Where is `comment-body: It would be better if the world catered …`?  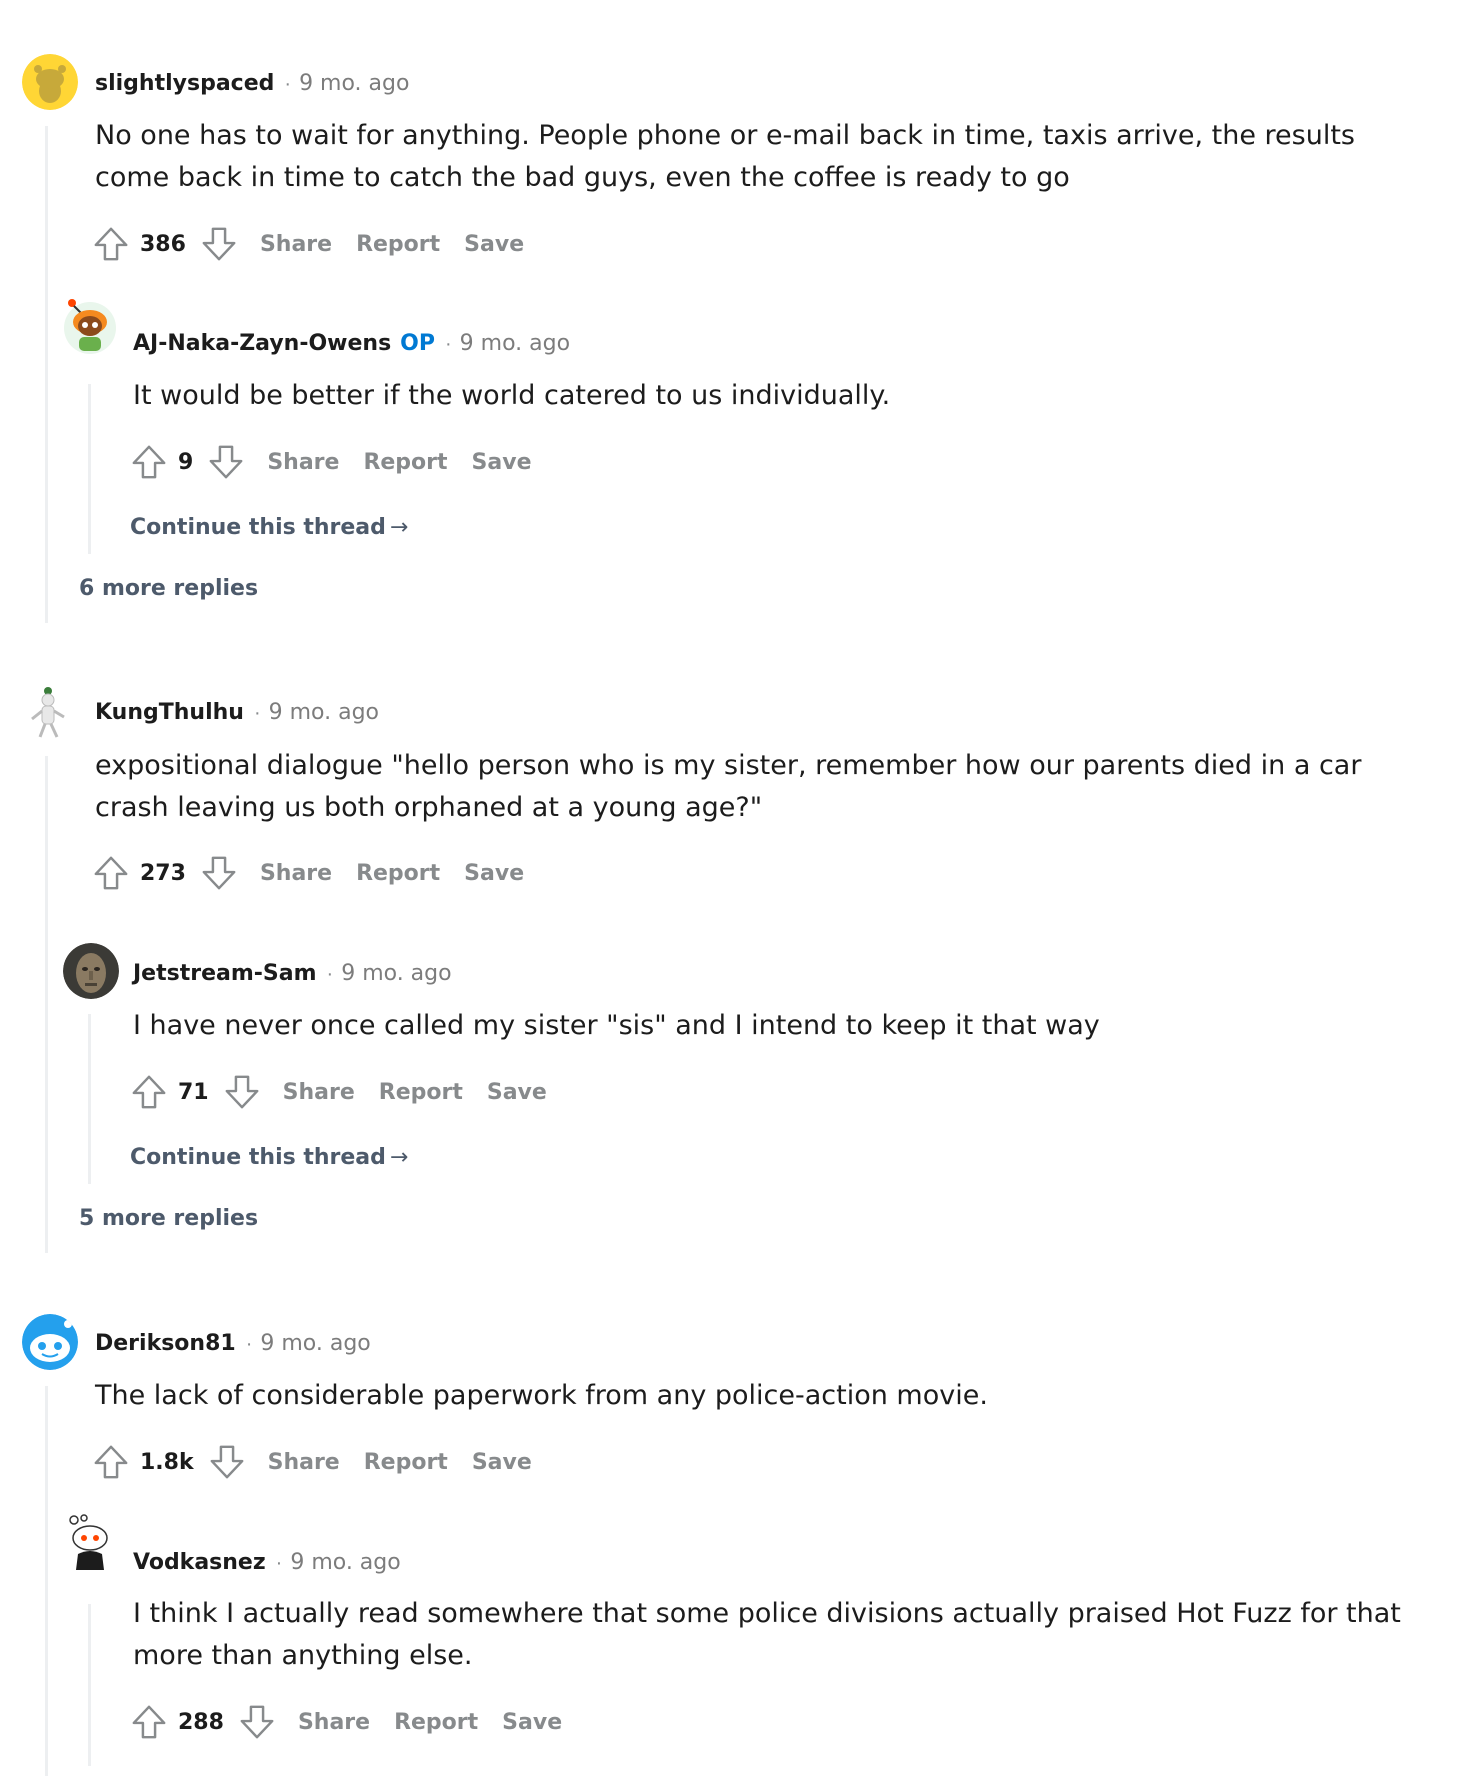 comment-body: It would be better if the world catered … is located at coordinates (512, 395).